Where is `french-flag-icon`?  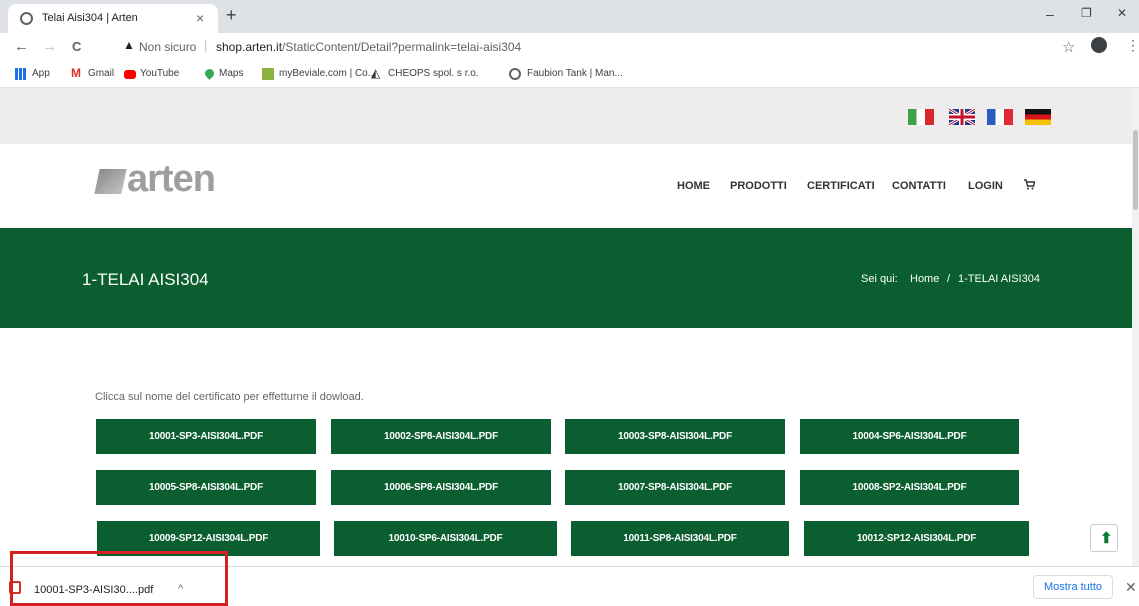
french-flag-icon is located at coordinates (1000, 117).